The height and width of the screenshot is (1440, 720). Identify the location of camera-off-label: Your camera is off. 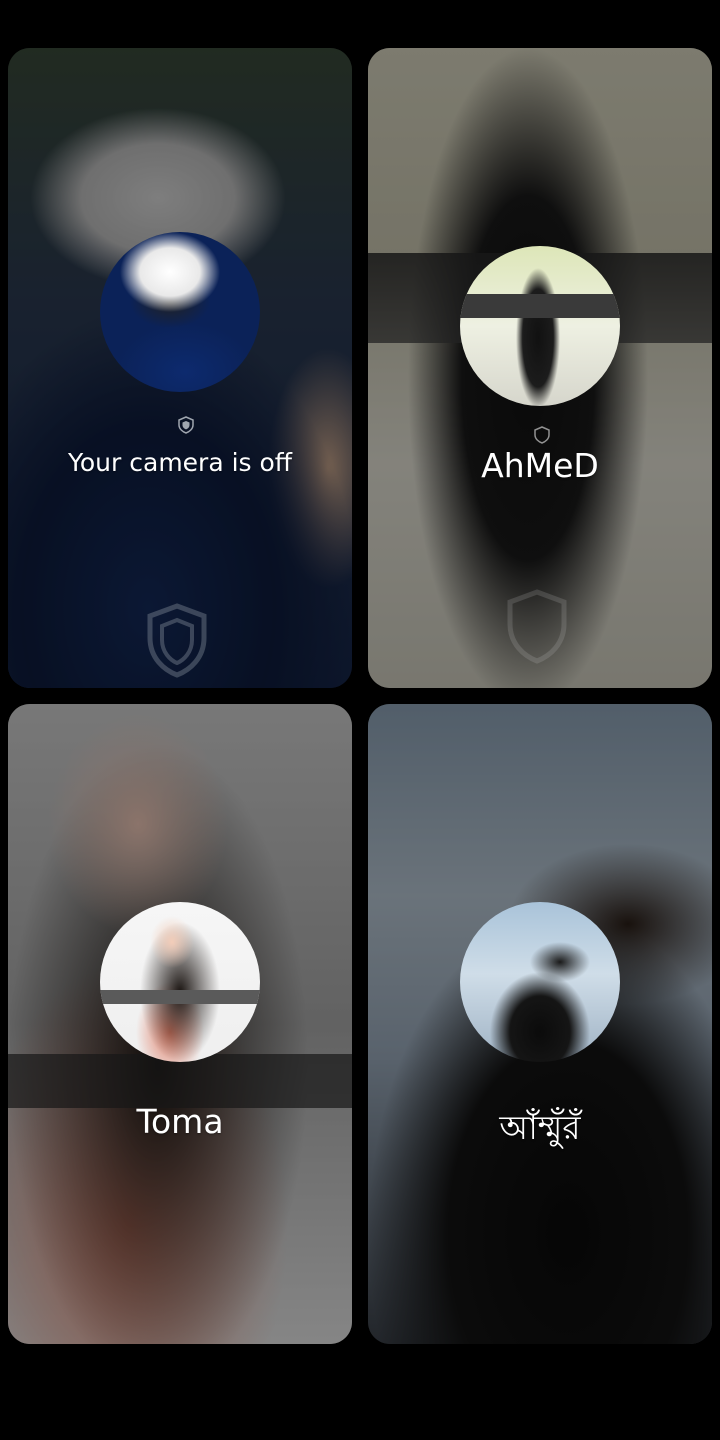
(180, 462).